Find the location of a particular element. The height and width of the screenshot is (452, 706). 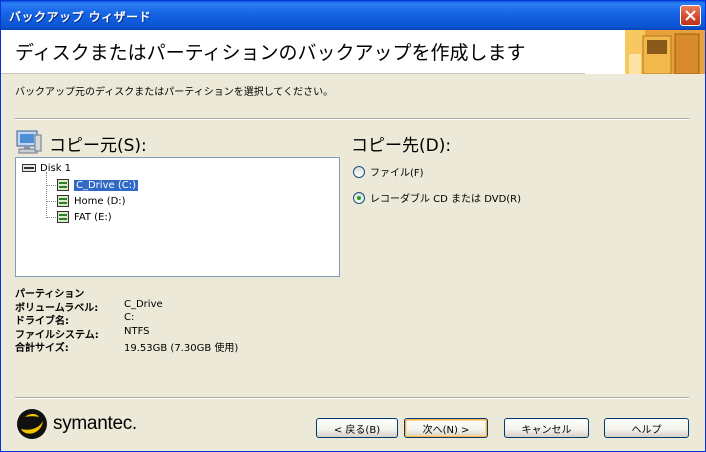

header-illustration is located at coordinates (645, 52).